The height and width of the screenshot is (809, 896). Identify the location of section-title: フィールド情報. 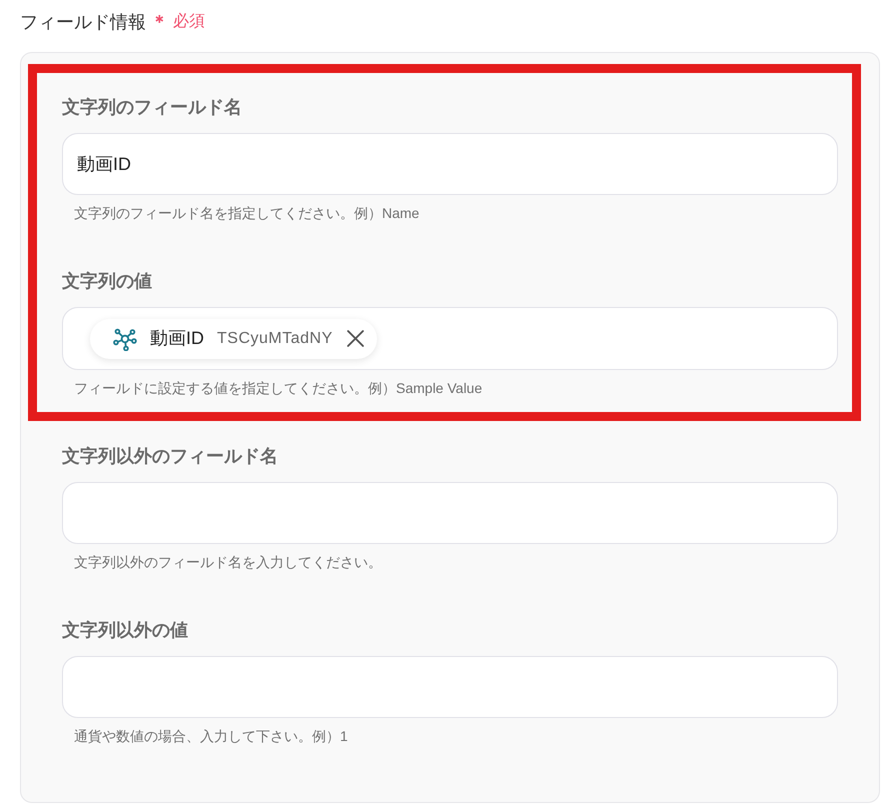
(83, 22).